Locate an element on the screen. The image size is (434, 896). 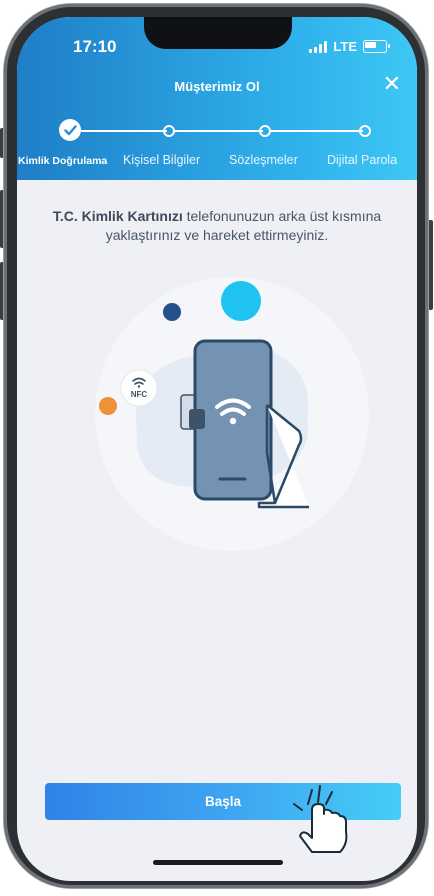
step-label-kimlik: Kimlik Doğrulama is located at coordinates (63, 161).